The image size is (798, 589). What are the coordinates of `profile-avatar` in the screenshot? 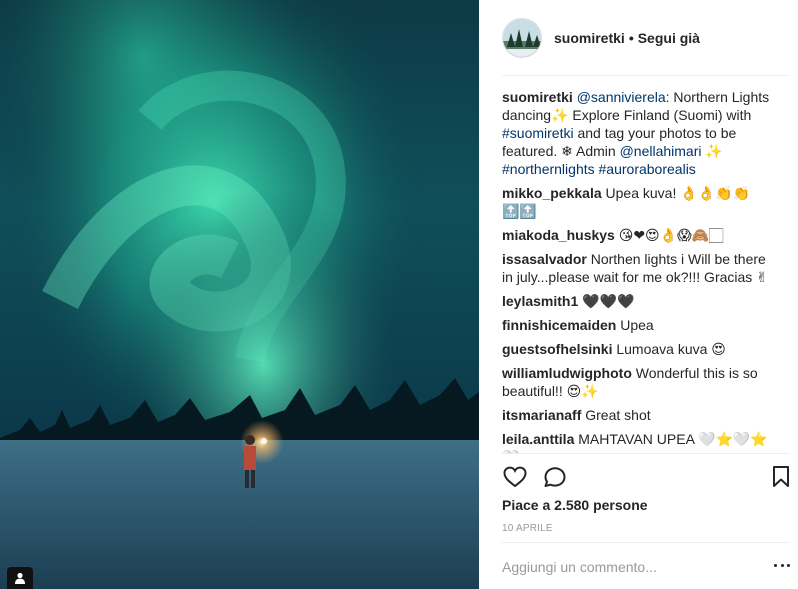 It's located at (522, 37).